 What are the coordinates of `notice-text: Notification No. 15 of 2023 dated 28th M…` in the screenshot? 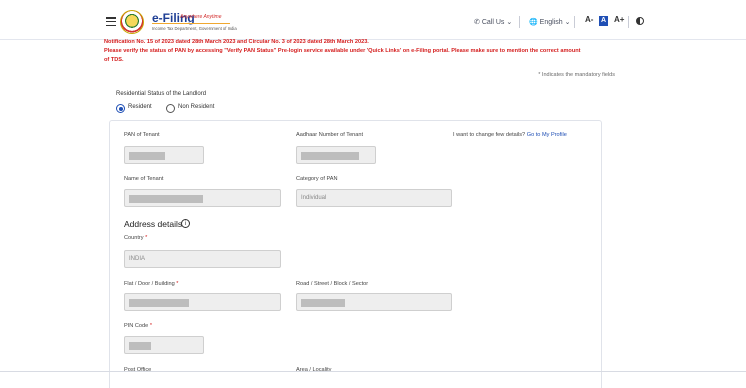 It's located at (360, 52).